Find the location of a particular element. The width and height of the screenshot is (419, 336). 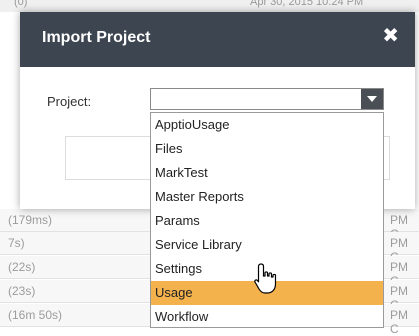

row-duration: (16m 50s) is located at coordinates (35, 315).